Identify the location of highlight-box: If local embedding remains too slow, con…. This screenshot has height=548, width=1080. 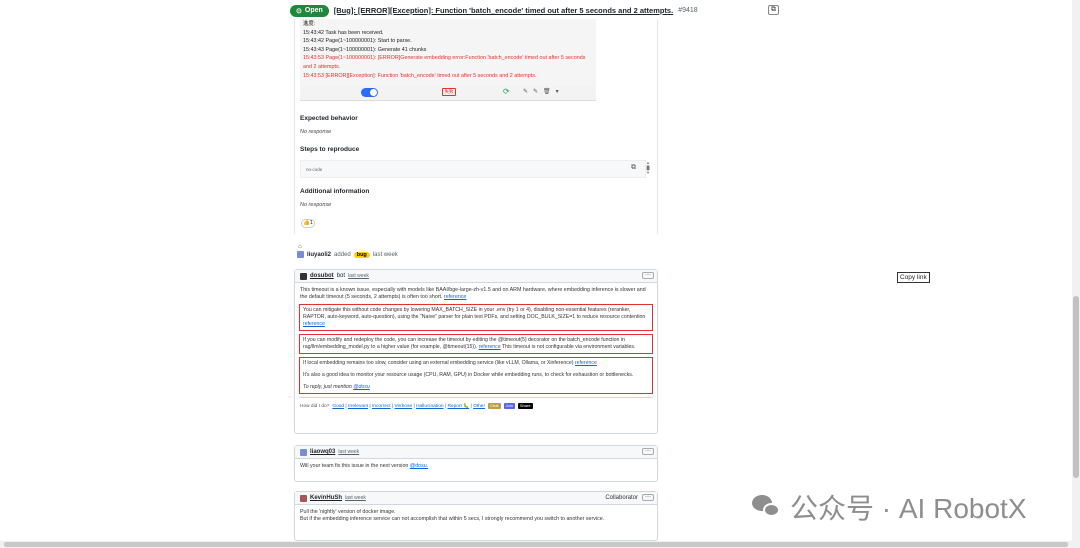
(476, 376).